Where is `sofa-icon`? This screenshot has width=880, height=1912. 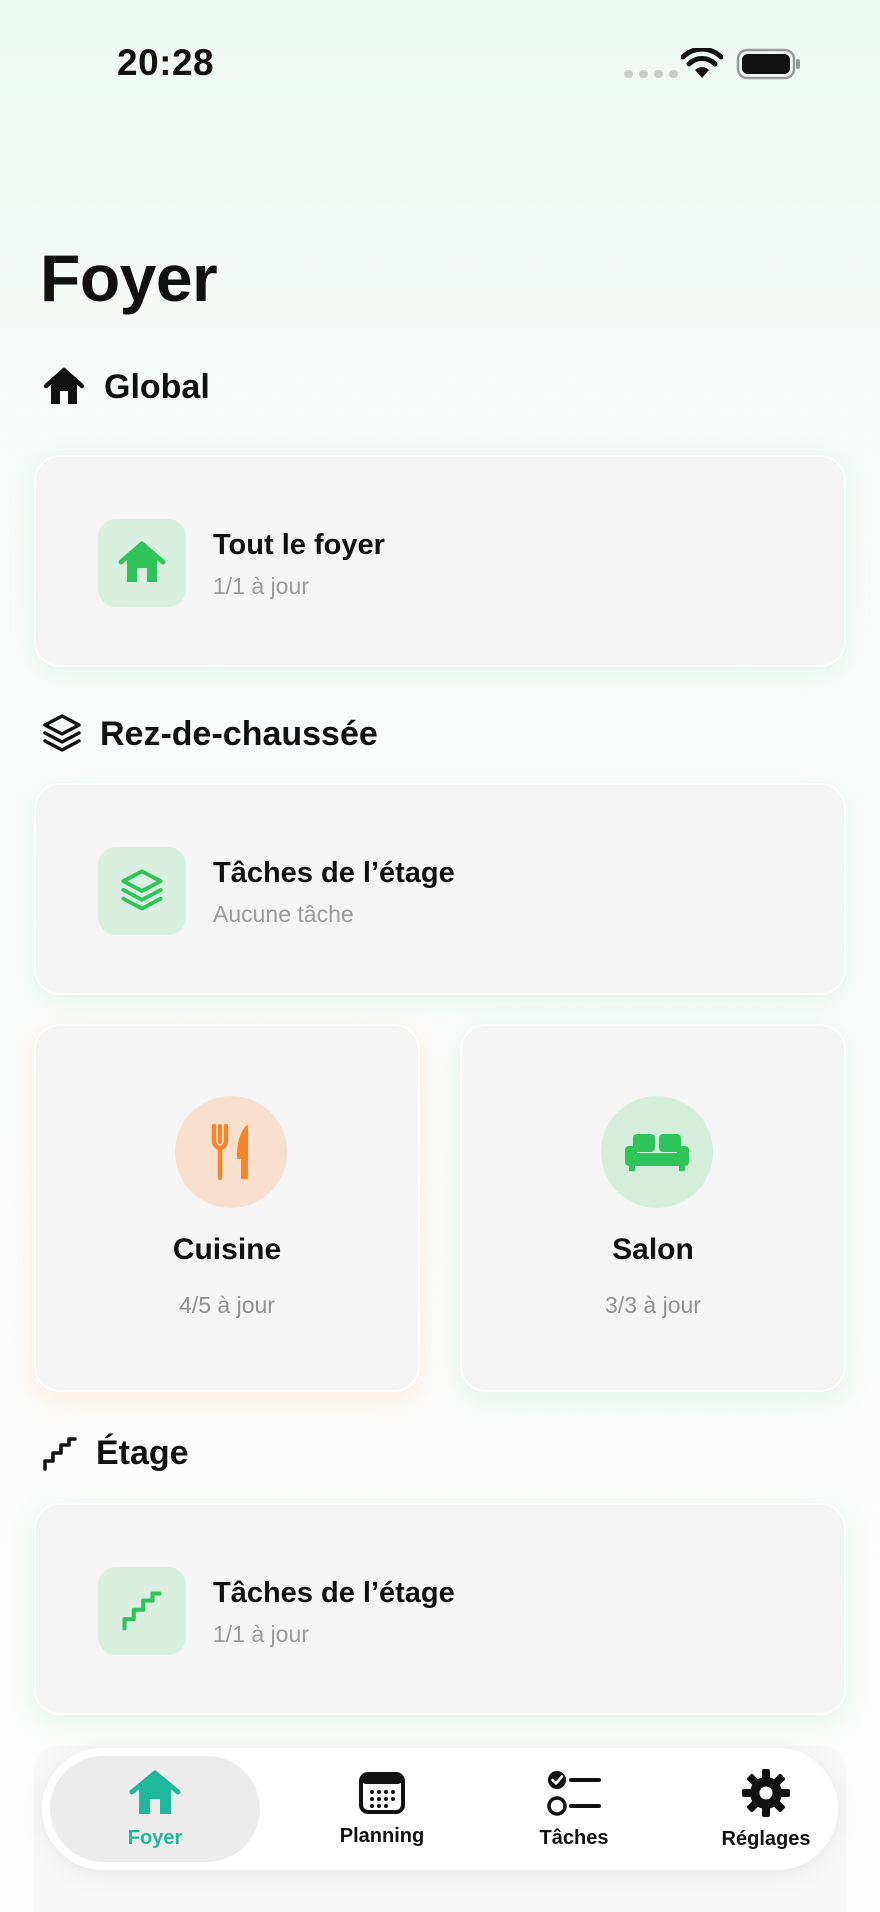
sofa-icon is located at coordinates (657, 1152).